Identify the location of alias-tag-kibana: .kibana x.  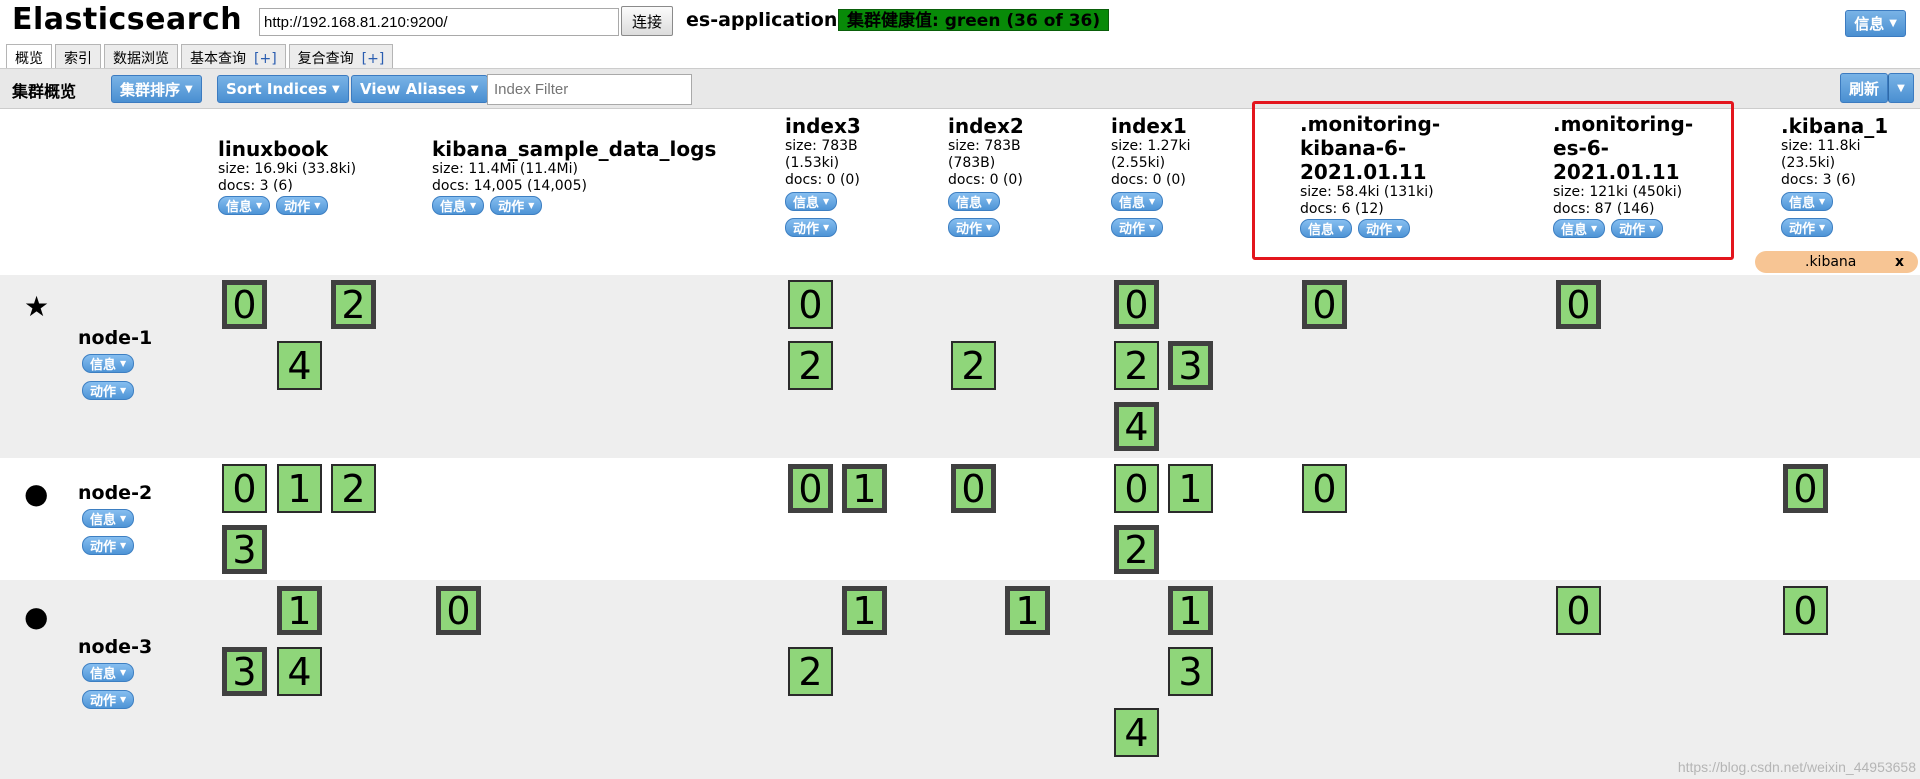
(1836, 262).